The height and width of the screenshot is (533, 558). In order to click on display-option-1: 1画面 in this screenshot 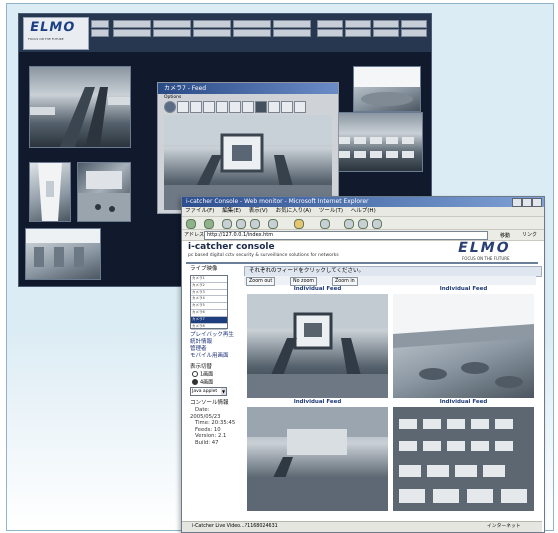, I will do `click(214, 375)`.